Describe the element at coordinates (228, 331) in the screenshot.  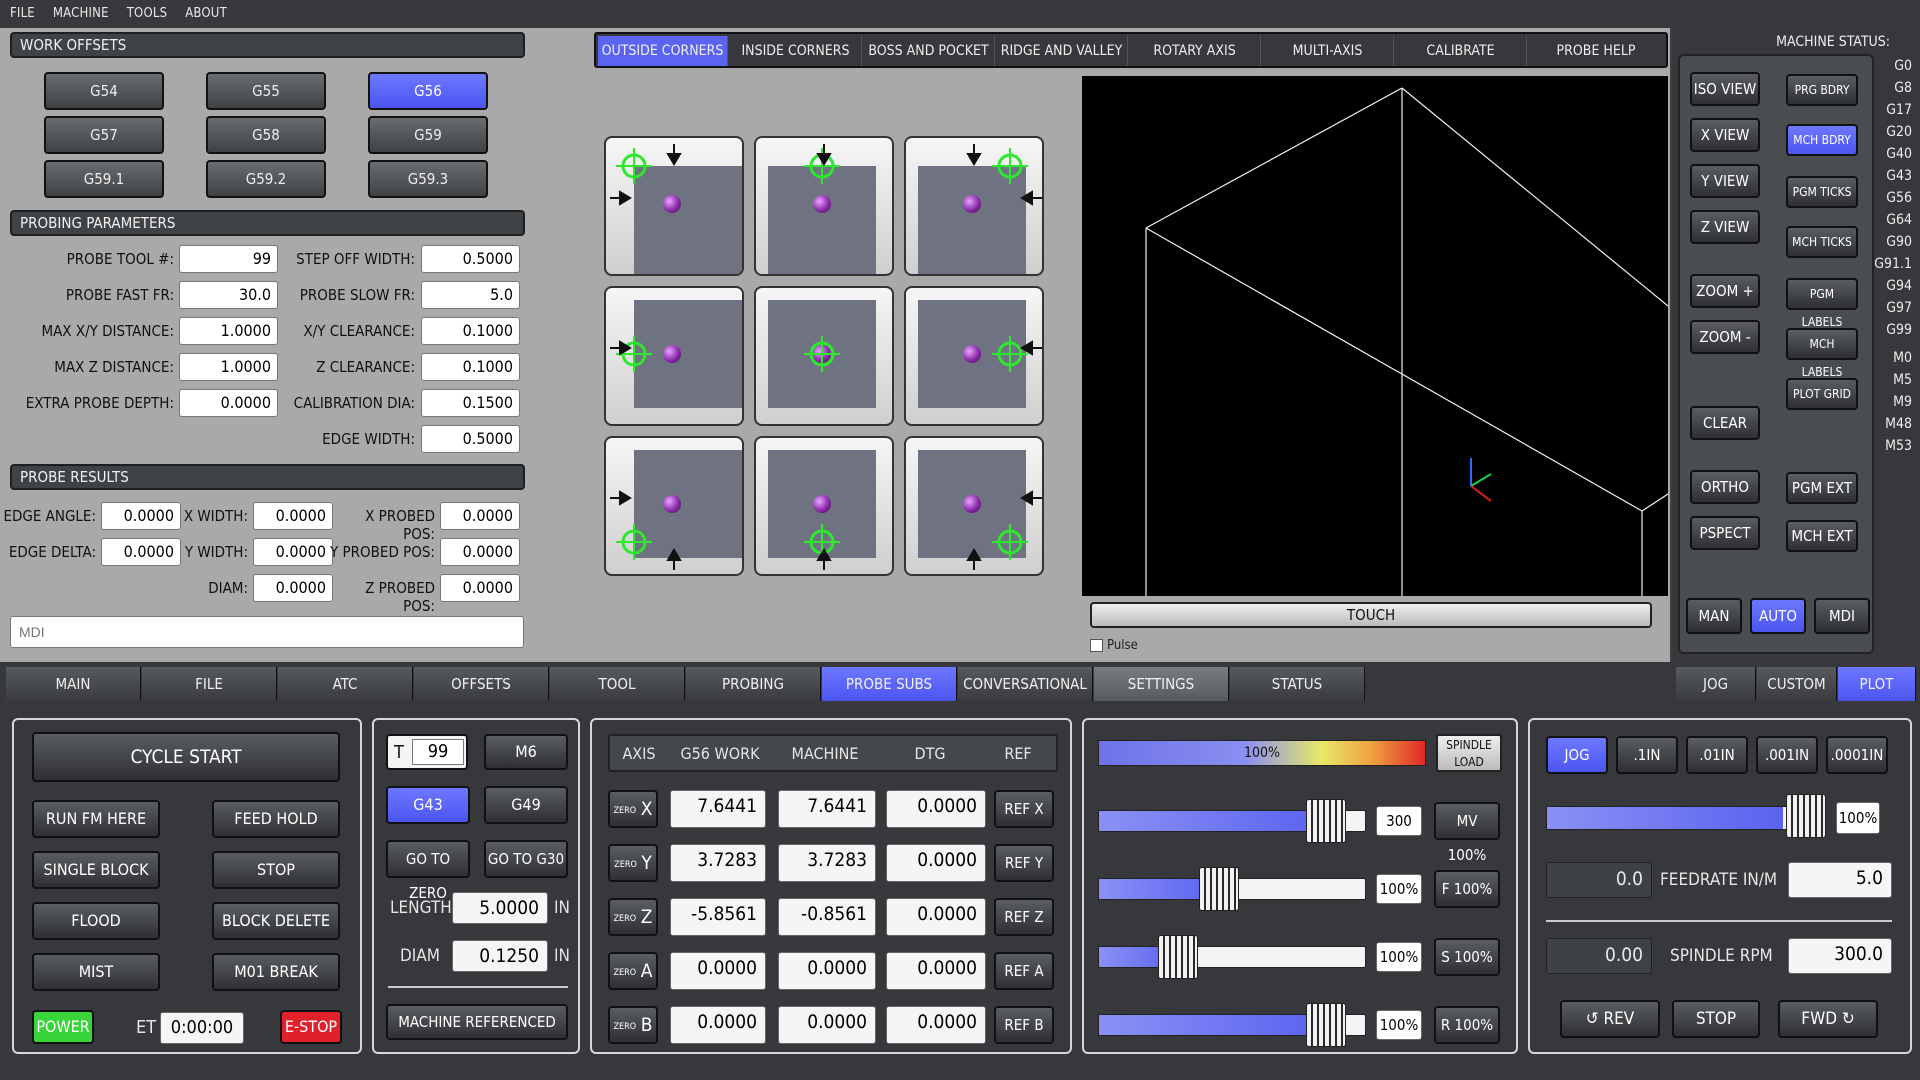
I see `max-xy-distance-field: 1.0000` at that location.